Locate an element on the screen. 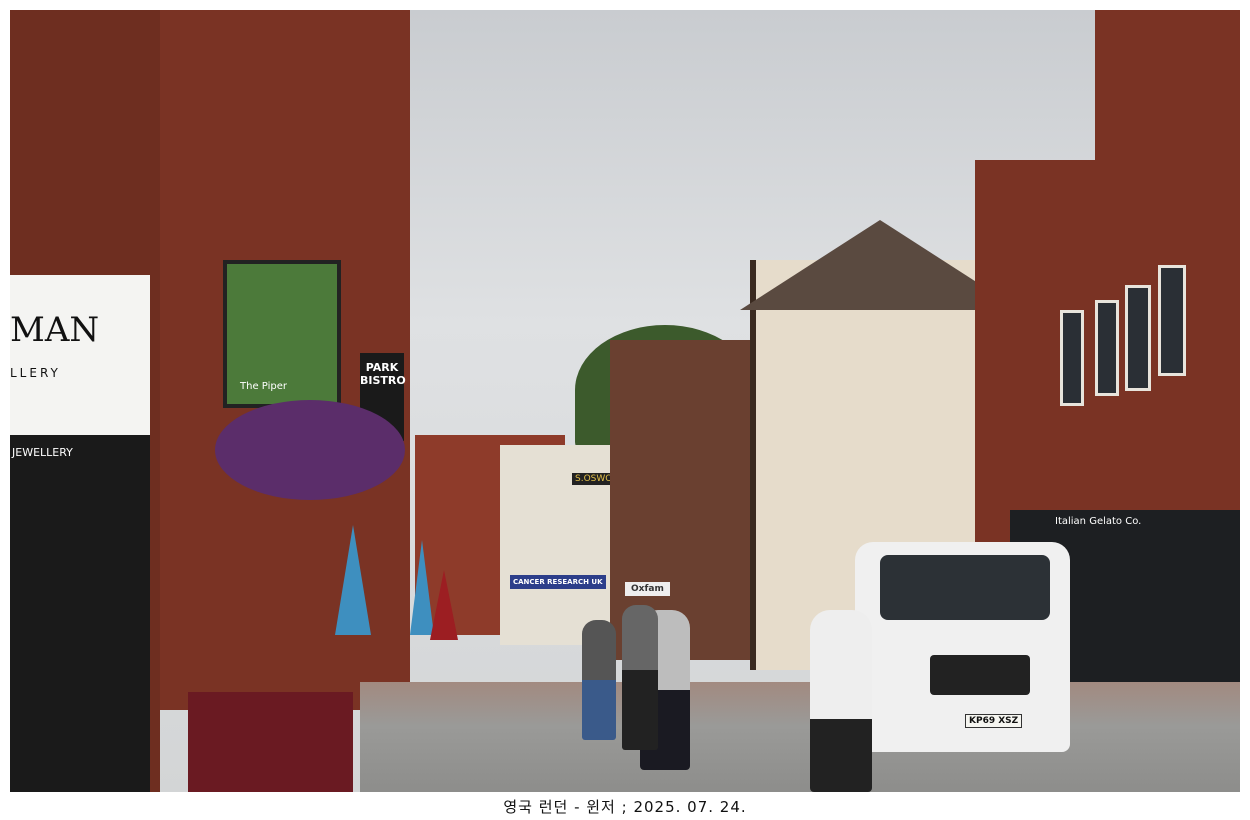 This screenshot has width=1250, height=820. van-grille is located at coordinates (980, 675).